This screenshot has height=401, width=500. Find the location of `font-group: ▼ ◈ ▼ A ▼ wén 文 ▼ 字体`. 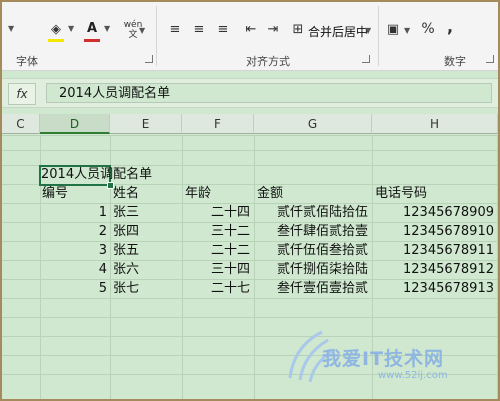

font-group: ▼ ◈ ▼ A ▼ wén 文 ▼ 字体 is located at coordinates (78, 36).